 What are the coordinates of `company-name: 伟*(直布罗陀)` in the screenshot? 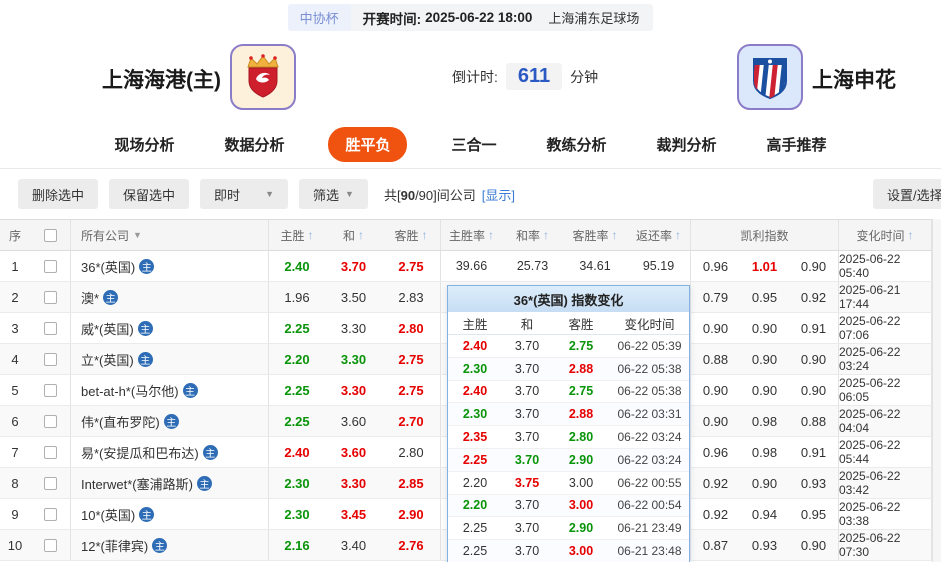 It's located at (120, 422).